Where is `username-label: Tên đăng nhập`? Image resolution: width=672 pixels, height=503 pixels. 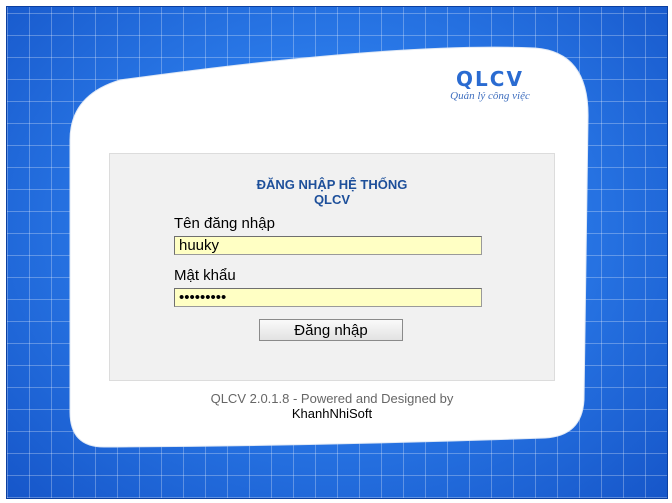 username-label: Tên đăng nhập is located at coordinates (224, 223).